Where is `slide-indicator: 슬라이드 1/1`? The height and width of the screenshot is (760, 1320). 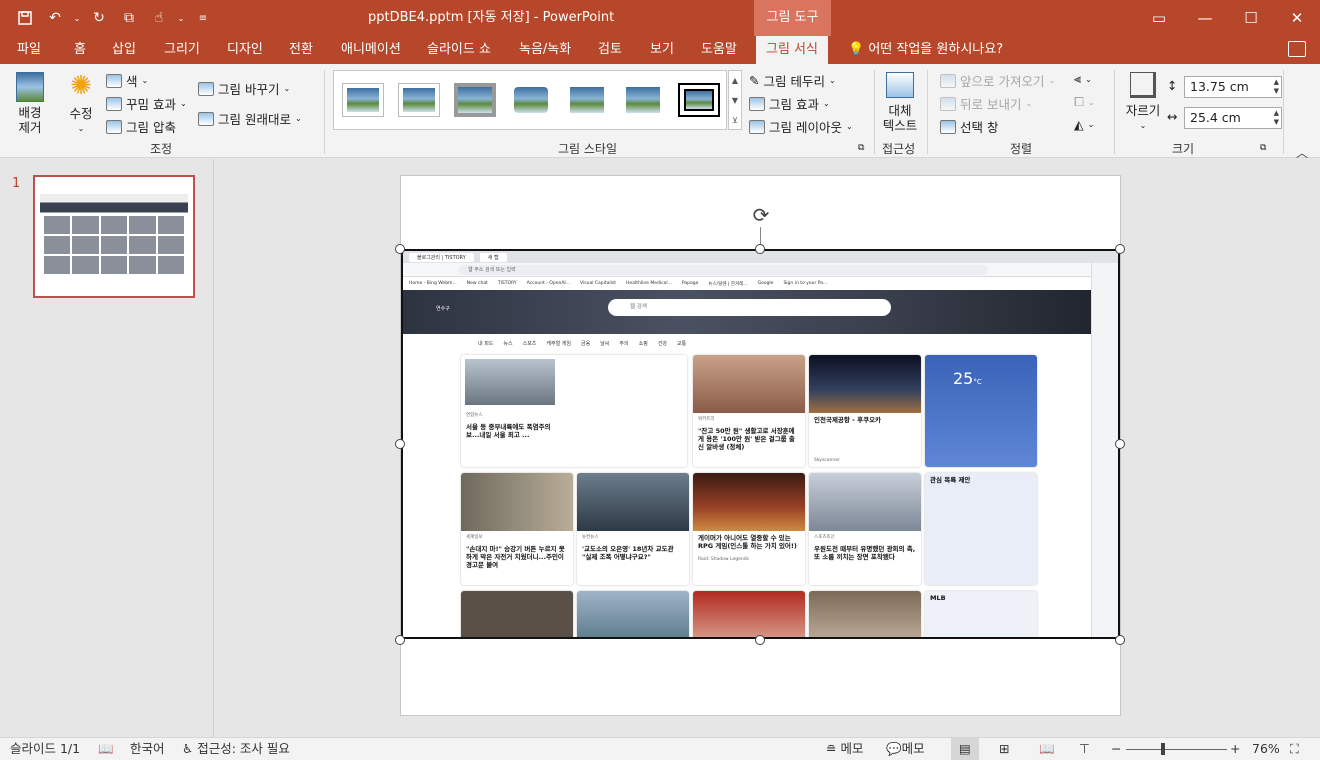
slide-indicator: 슬라이드 1/1 is located at coordinates (45, 749).